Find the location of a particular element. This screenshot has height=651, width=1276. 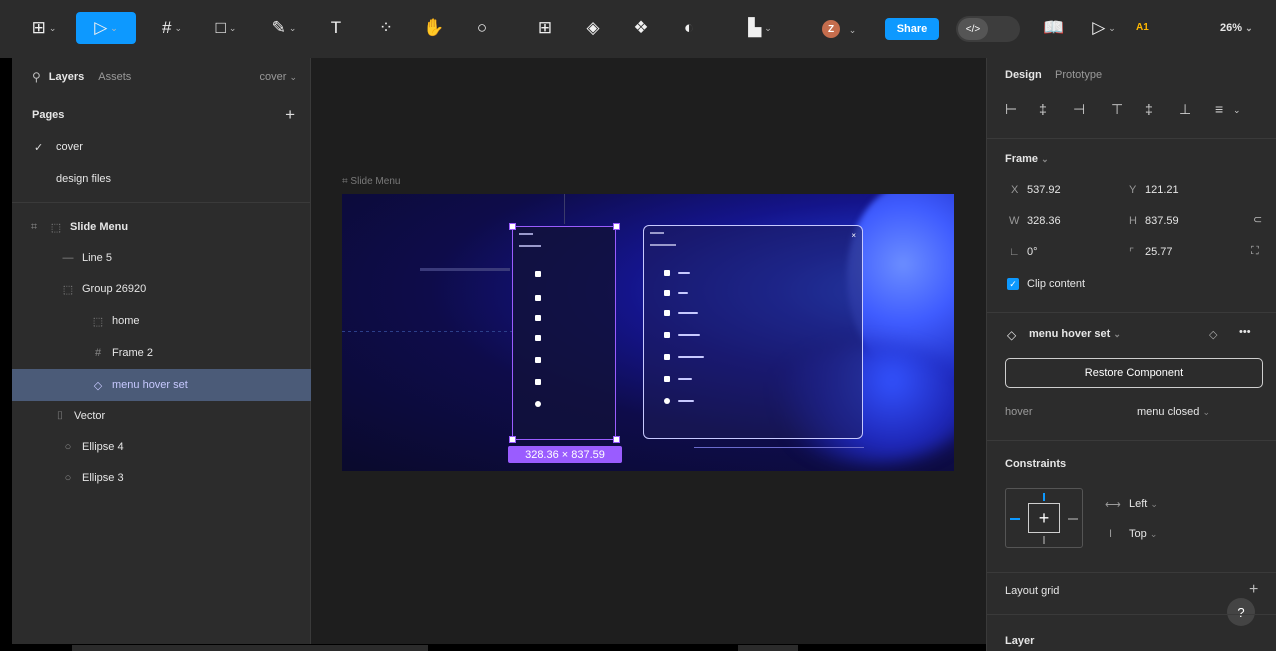

library-button: 📖 is located at coordinates (1054, 28).